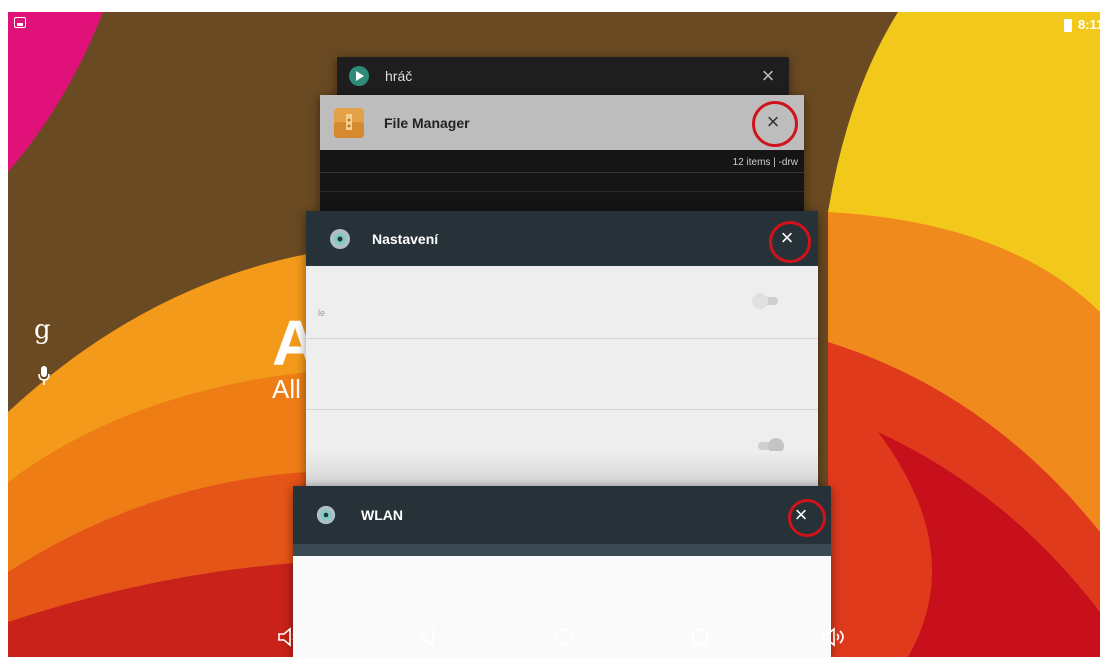 This screenshot has width=1108, height=657. Describe the element at coordinates (20, 22) in the screenshot. I see `image-icon` at that location.